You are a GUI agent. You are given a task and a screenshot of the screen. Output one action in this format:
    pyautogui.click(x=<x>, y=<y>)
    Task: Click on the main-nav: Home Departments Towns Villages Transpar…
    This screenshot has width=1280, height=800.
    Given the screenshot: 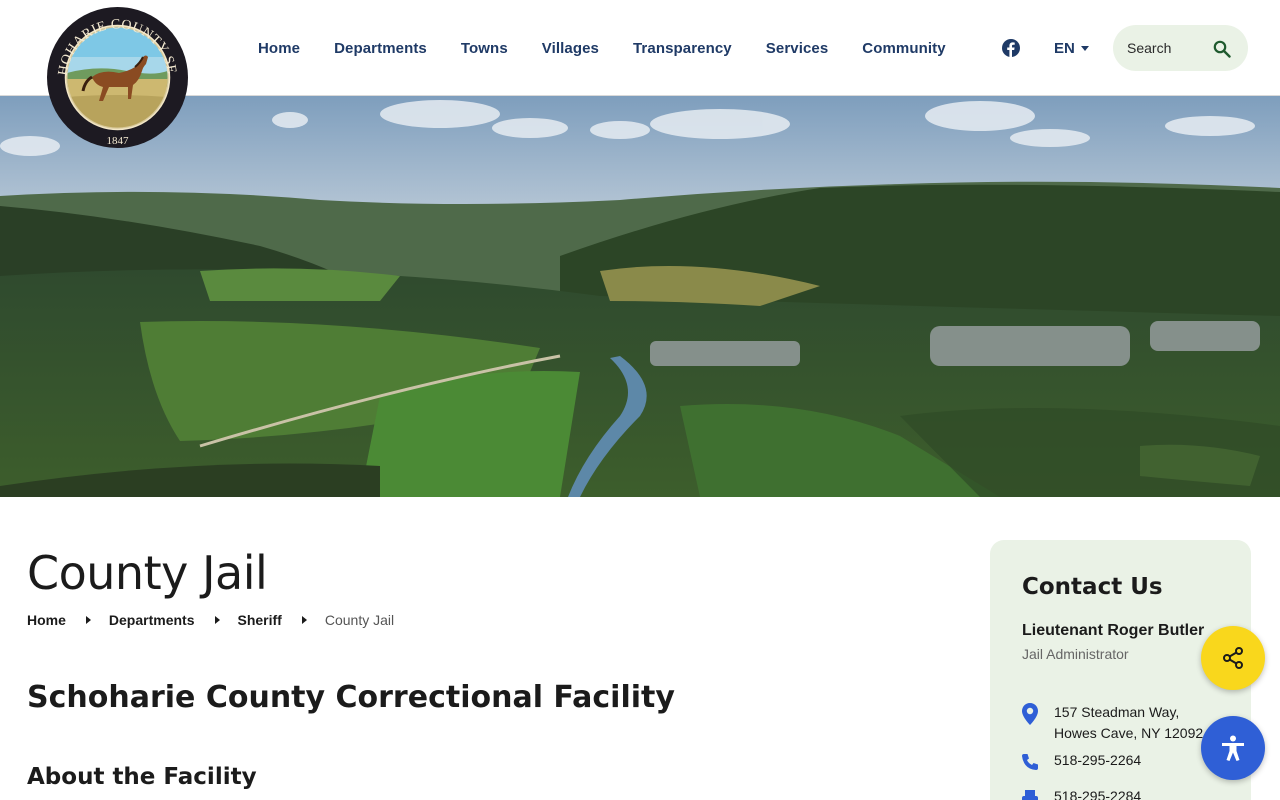 What is the action you would take?
    pyautogui.click(x=602, y=48)
    